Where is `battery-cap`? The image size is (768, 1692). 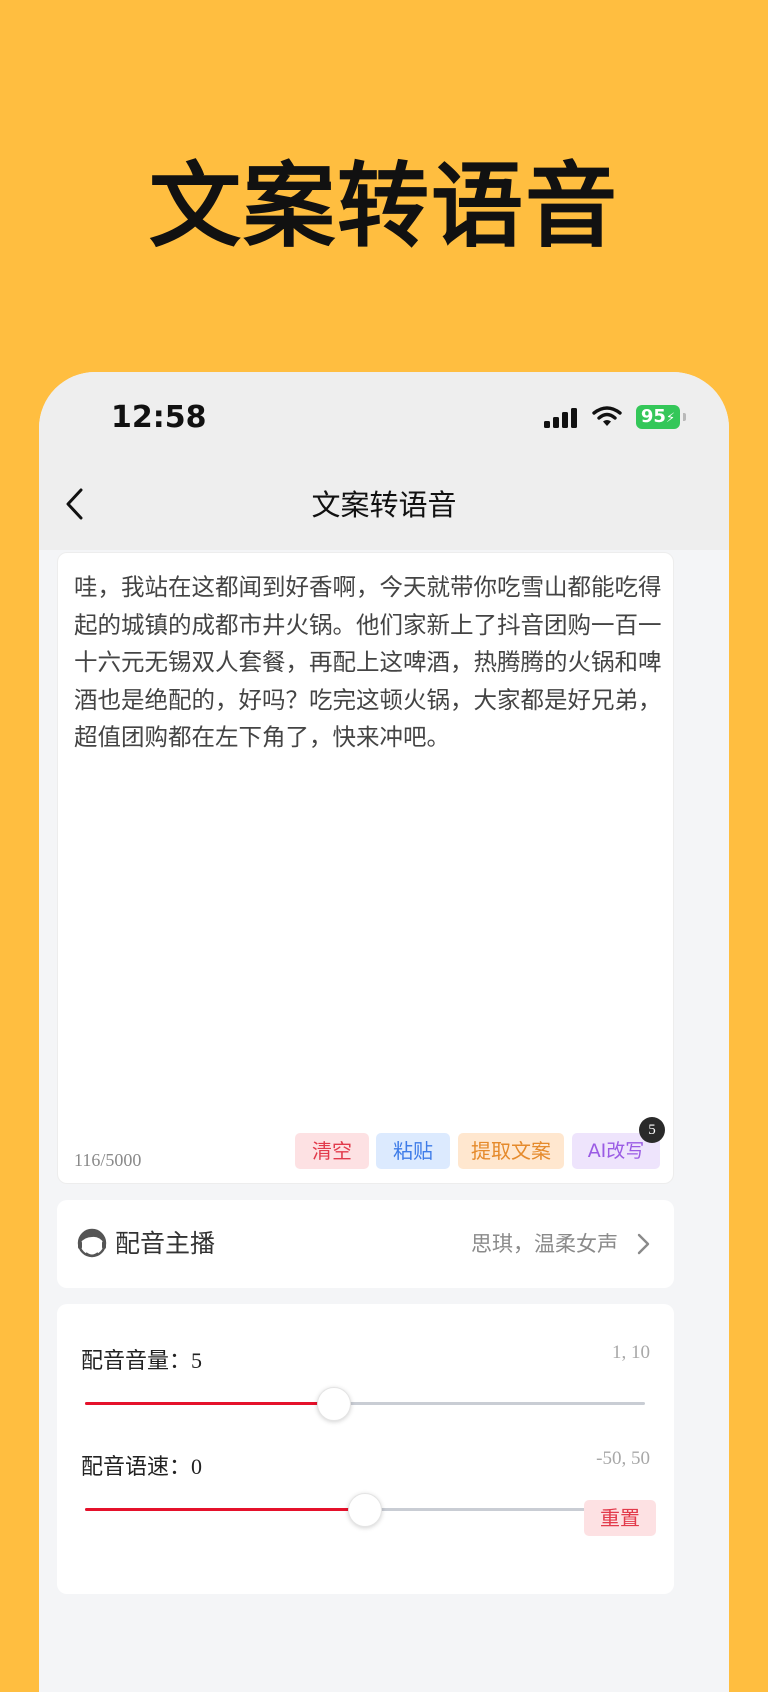
battery-cap is located at coordinates (684, 417).